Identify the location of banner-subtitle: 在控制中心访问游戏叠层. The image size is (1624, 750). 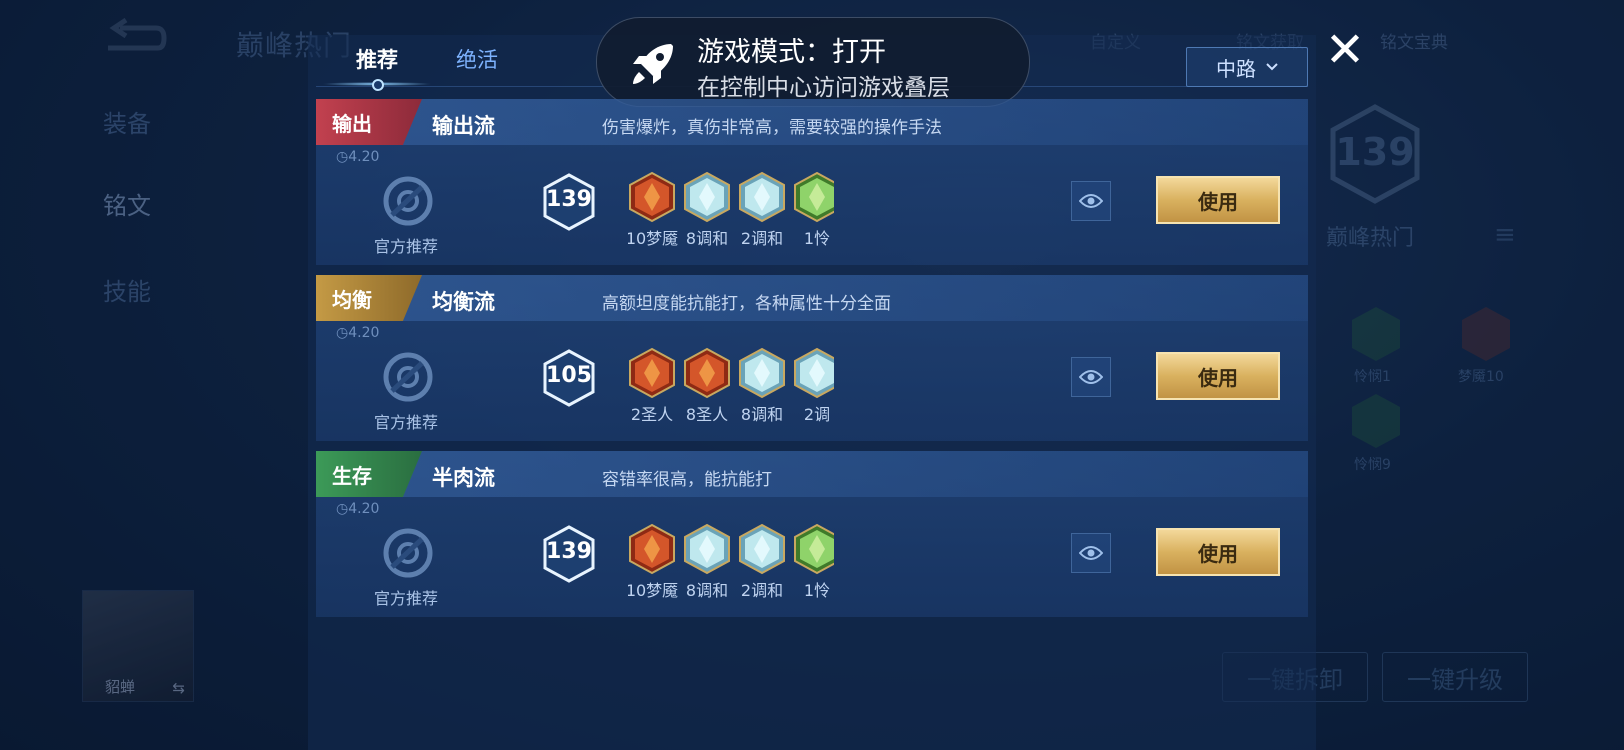
(823, 88).